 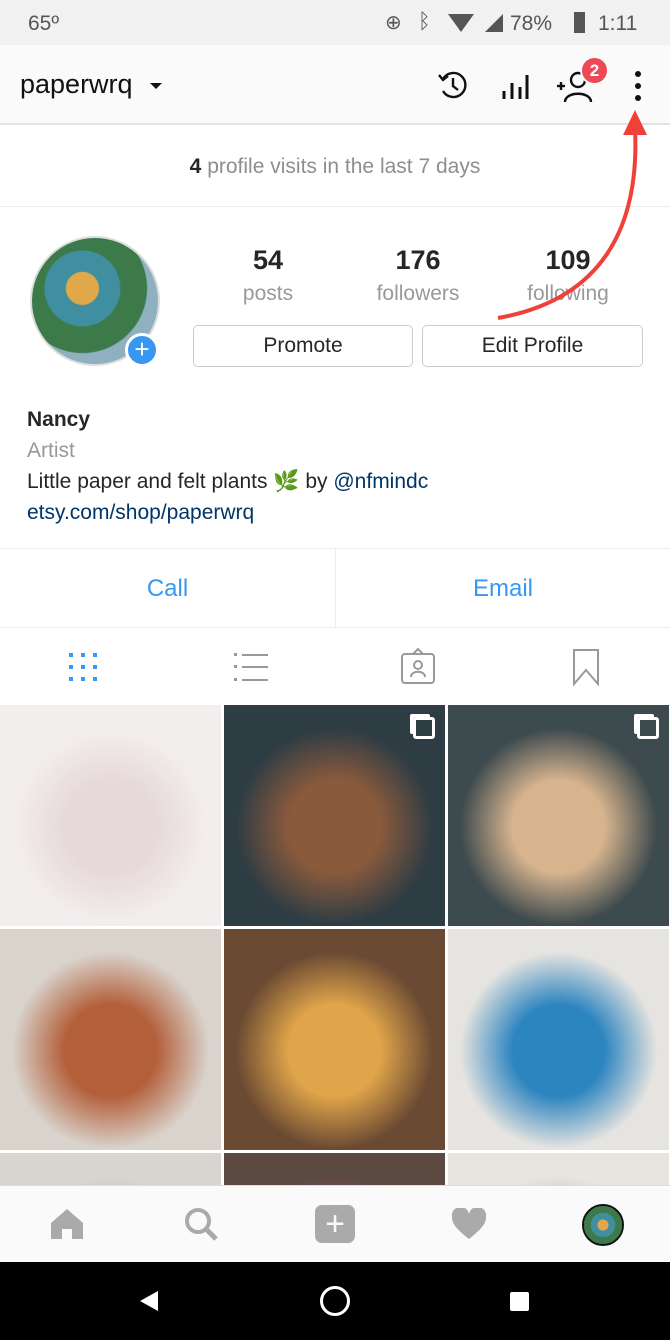 I want to click on home-button-icon, so click(x=335, y=1301).